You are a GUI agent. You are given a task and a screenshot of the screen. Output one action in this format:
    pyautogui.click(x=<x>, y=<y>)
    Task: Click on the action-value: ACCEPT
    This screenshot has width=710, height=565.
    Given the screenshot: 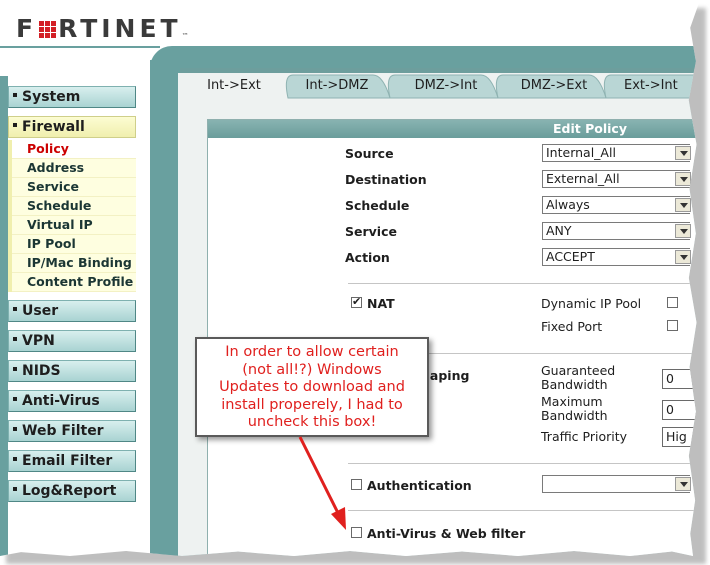 What is the action you would take?
    pyautogui.click(x=570, y=256)
    